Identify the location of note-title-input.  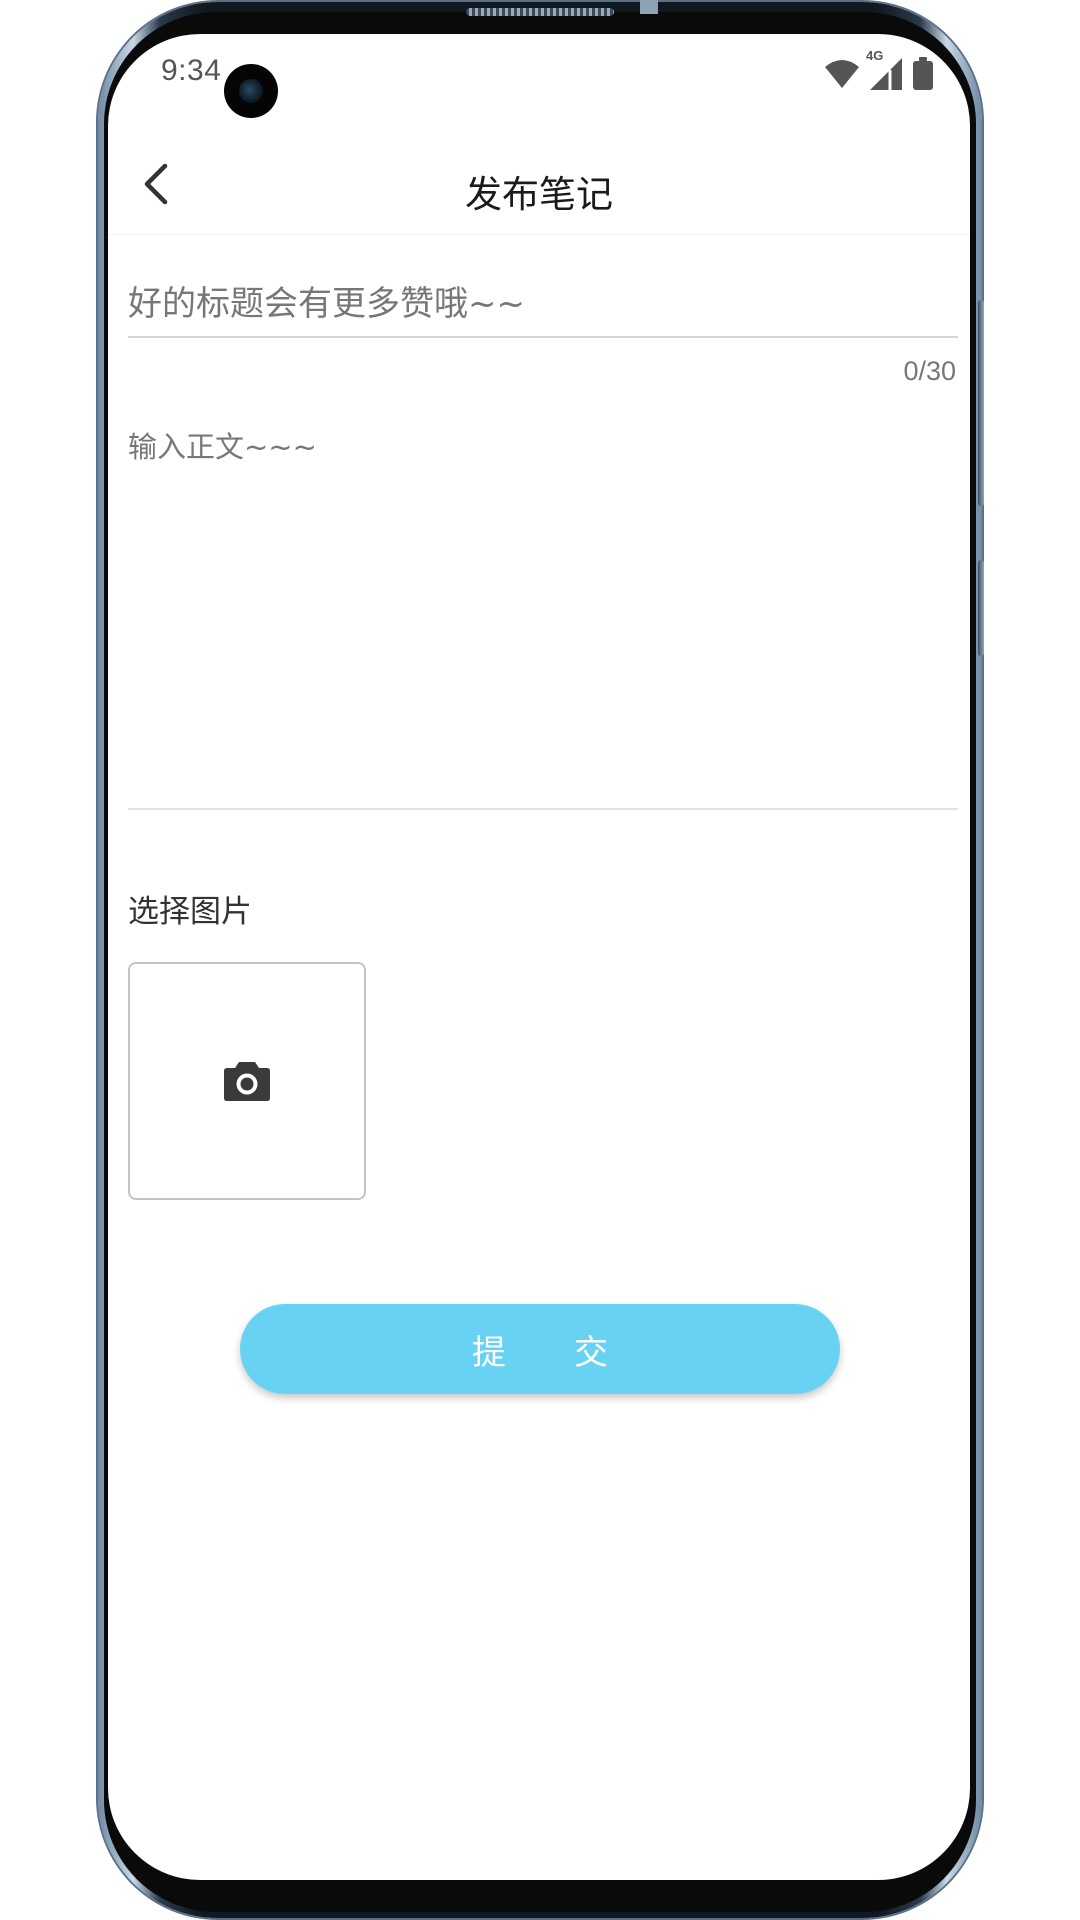
(543, 304).